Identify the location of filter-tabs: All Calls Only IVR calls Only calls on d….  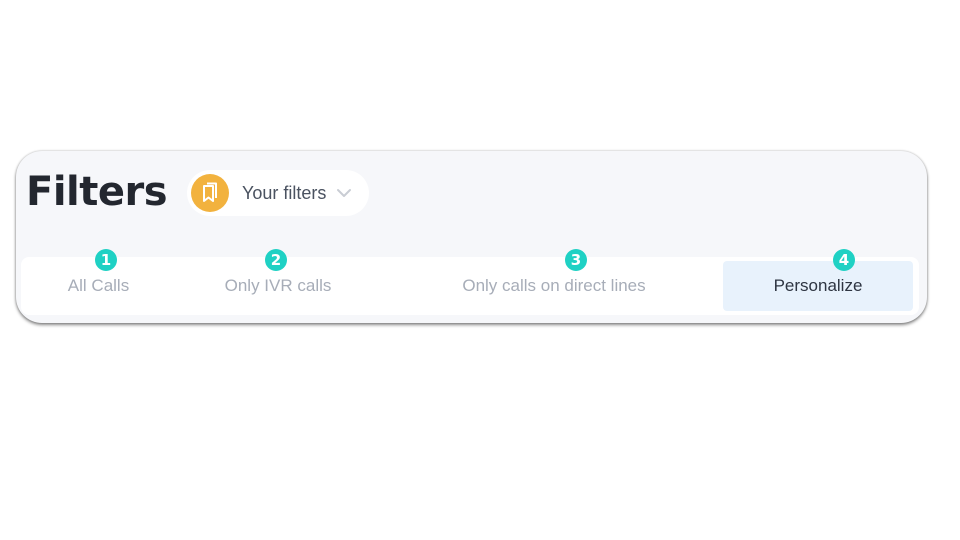
(470, 286).